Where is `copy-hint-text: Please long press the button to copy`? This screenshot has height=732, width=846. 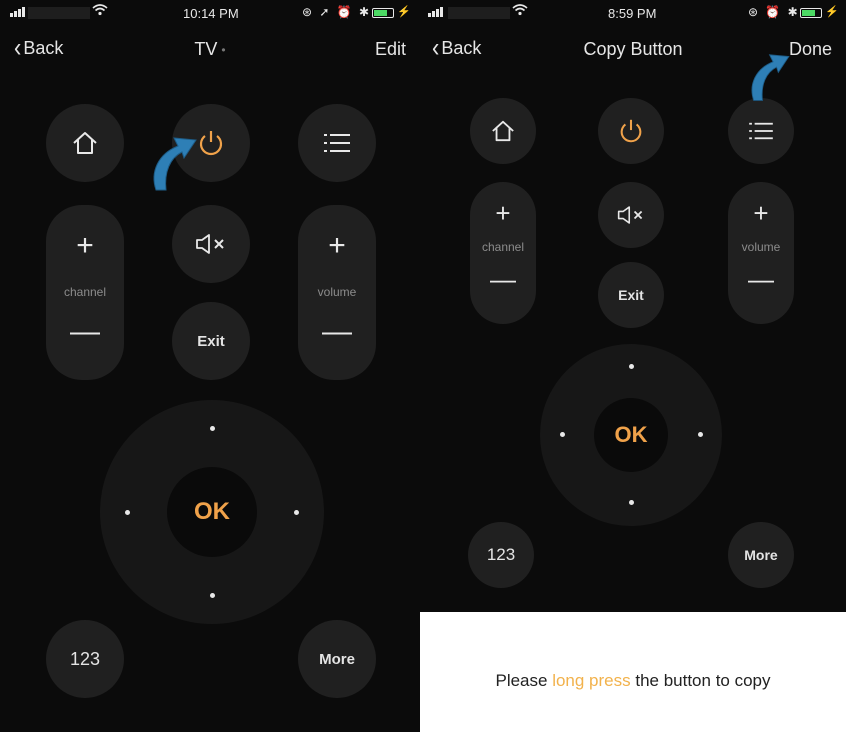
copy-hint-text: Please long press the button to copy is located at coordinates (633, 681).